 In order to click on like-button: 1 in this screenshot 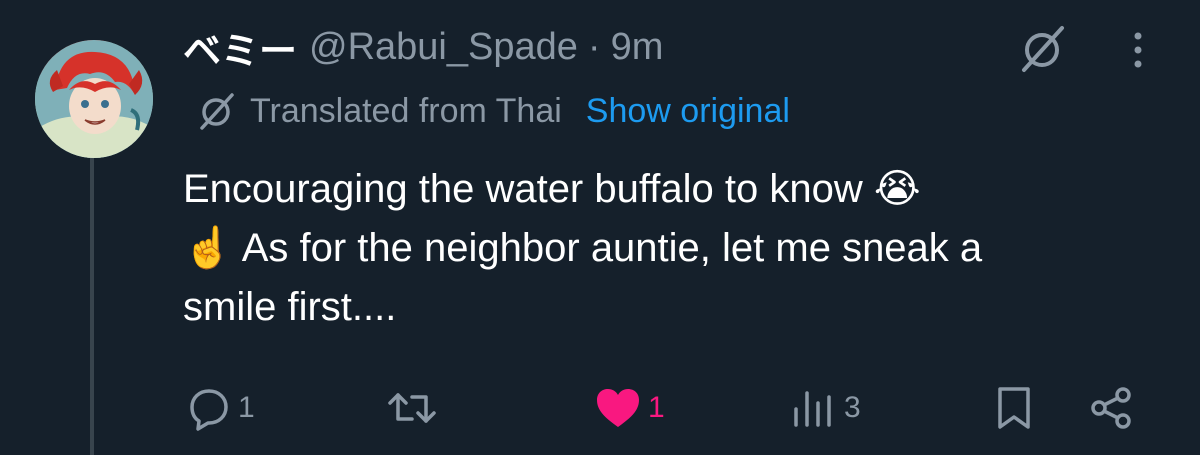, I will do `click(629, 408)`.